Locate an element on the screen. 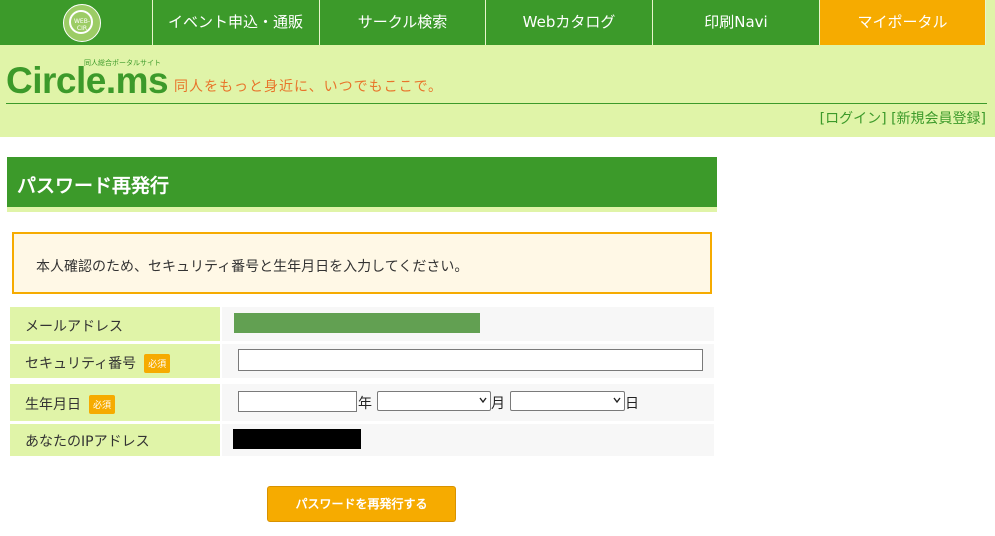 The height and width of the screenshot is (536, 995). birthdate-label-wrap: 生年月日 必須 is located at coordinates (70, 404).